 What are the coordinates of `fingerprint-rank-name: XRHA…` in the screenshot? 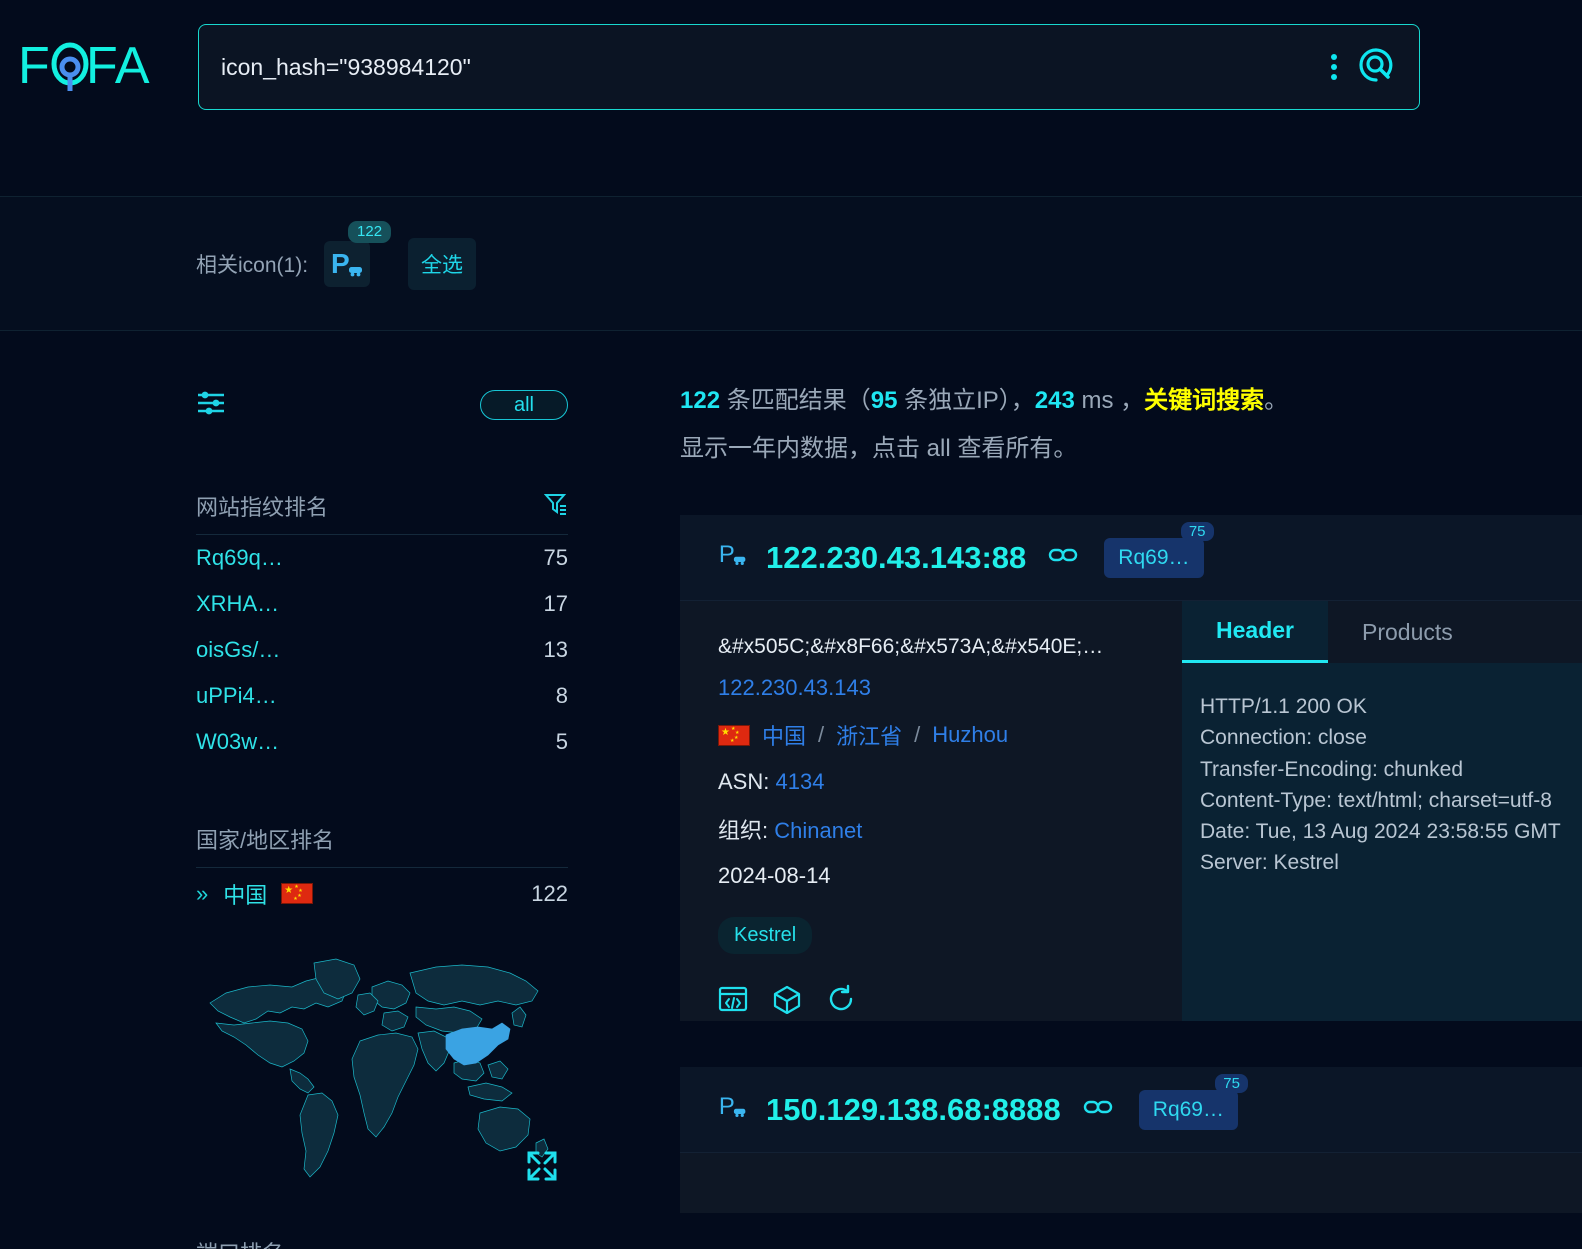 It's located at (237, 604).